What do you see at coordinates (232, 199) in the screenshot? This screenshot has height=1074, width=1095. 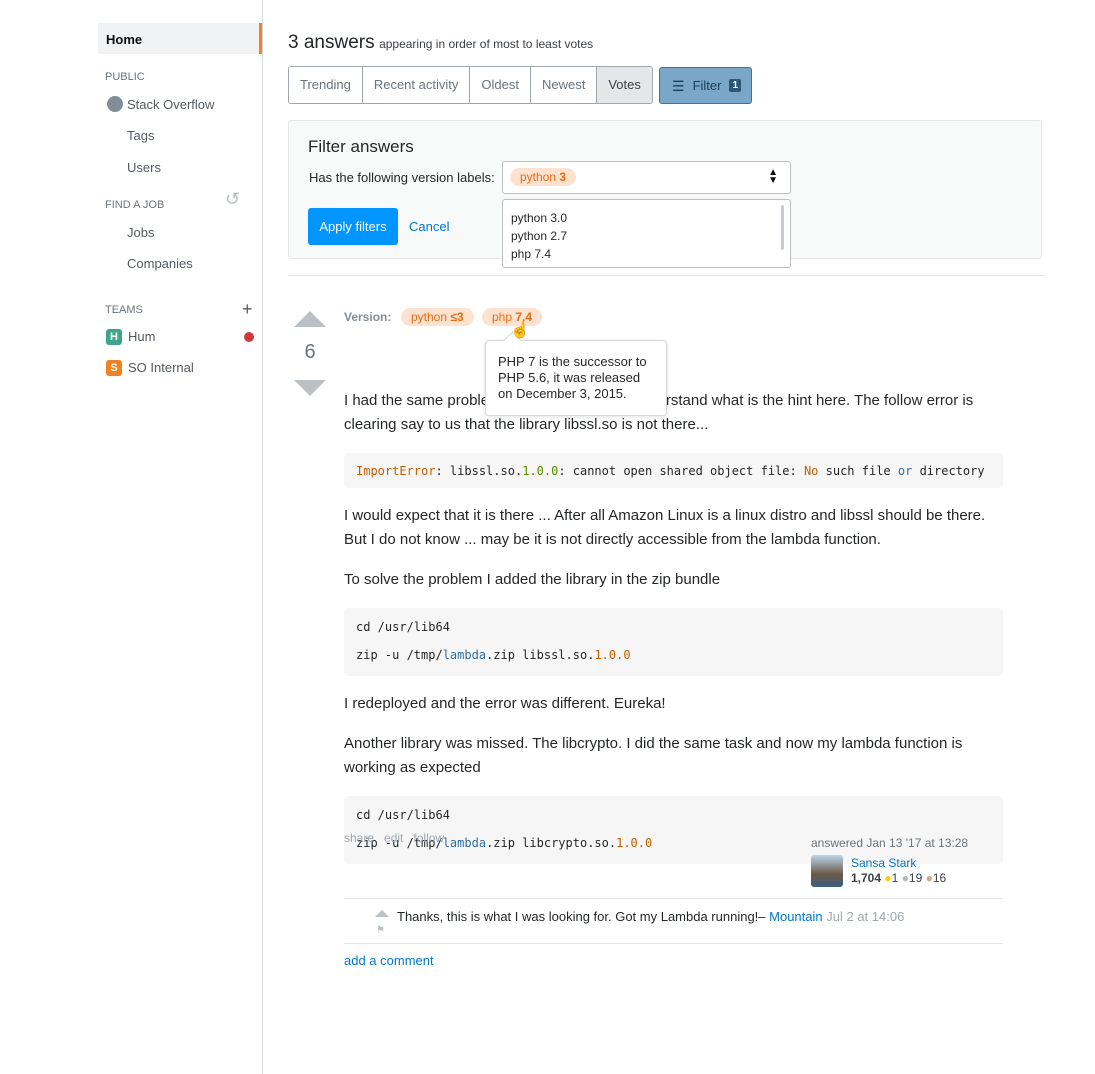 I see `history-icon: ↺` at bounding box center [232, 199].